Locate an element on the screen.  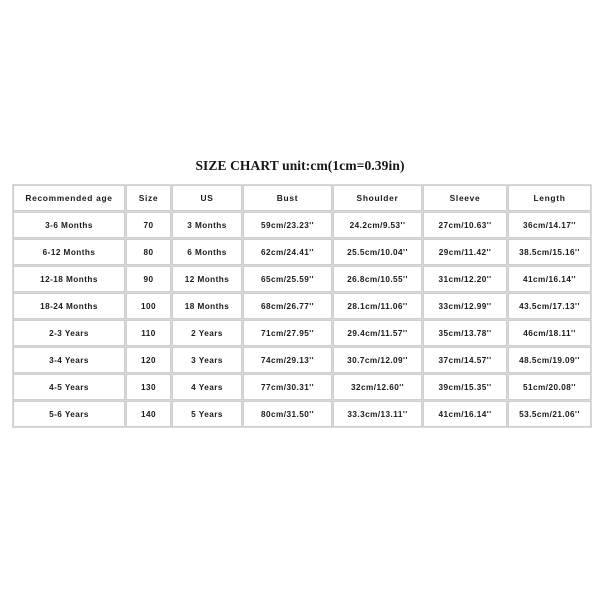
cell-recommended-age: 2-3 Years is located at coordinates (69, 333).